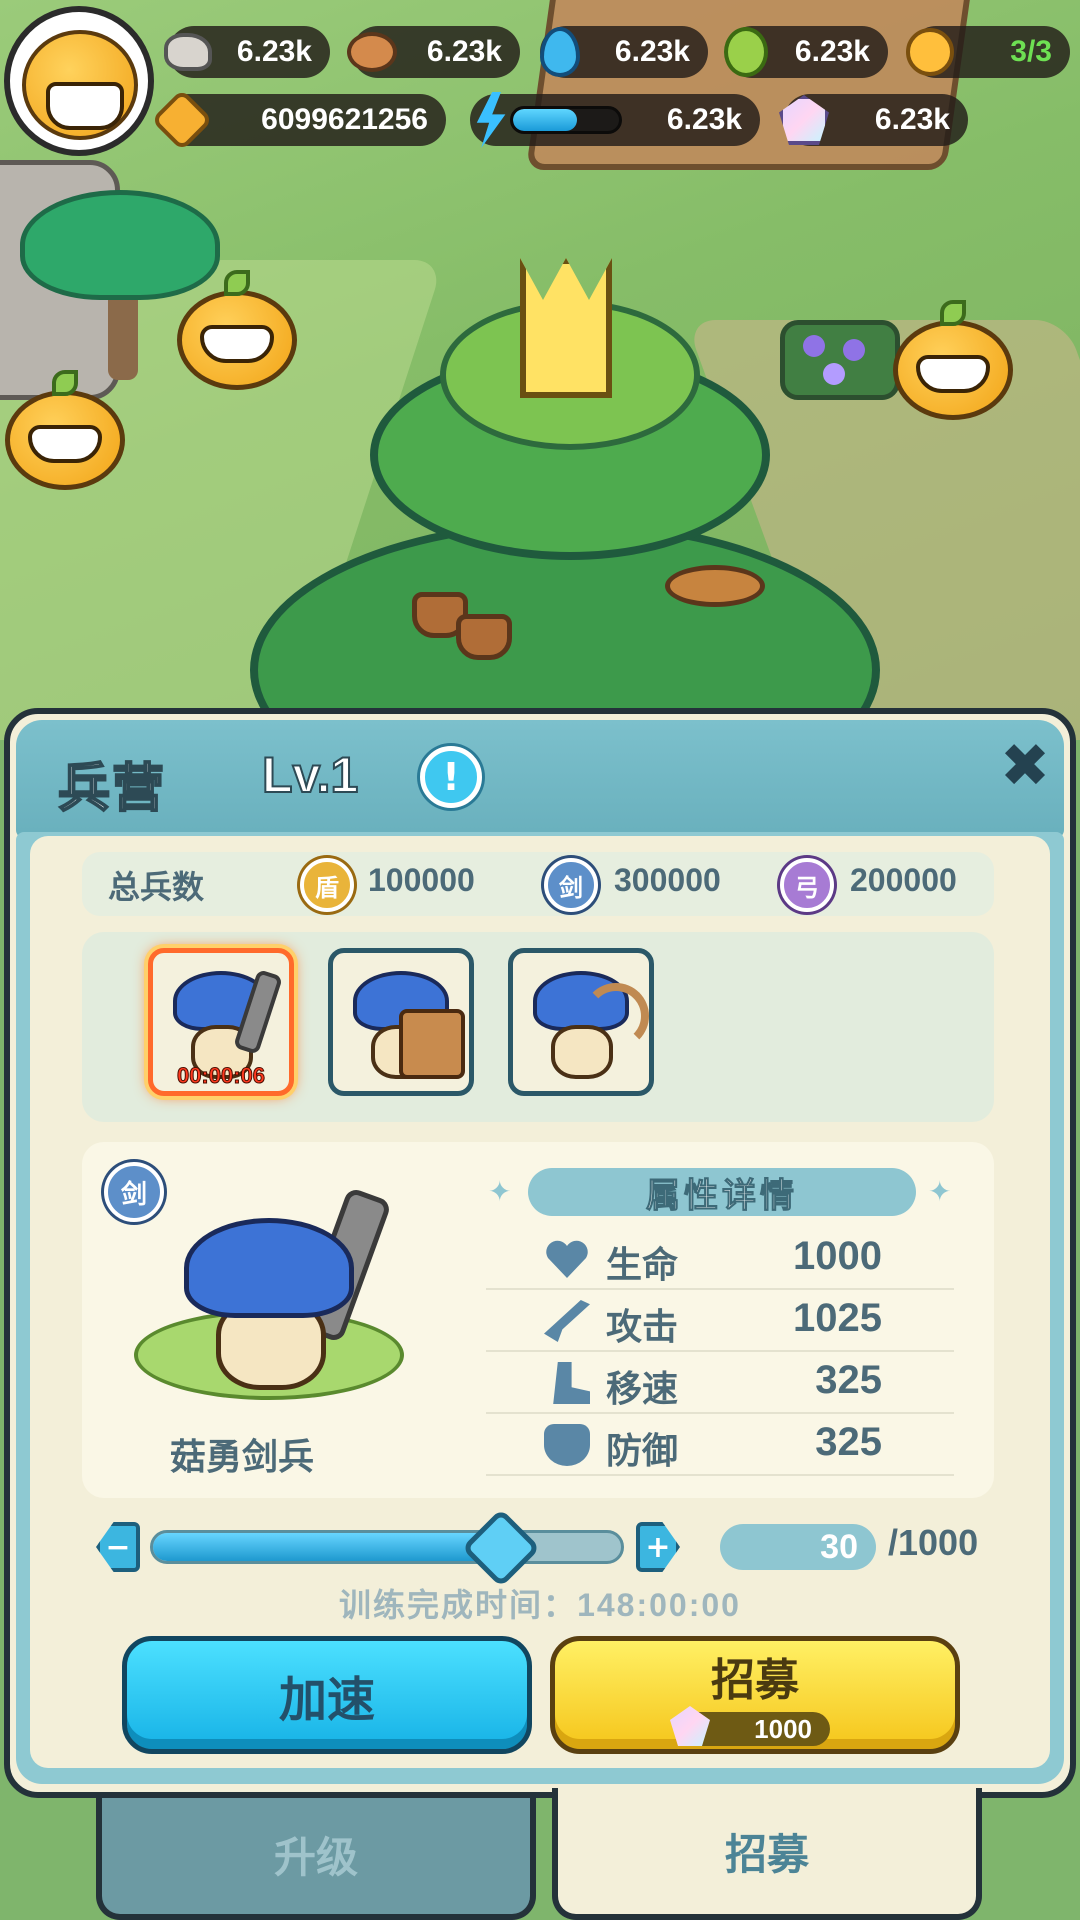 The width and height of the screenshot is (1080, 1920). I want to click on crown-icon, so click(566, 328).